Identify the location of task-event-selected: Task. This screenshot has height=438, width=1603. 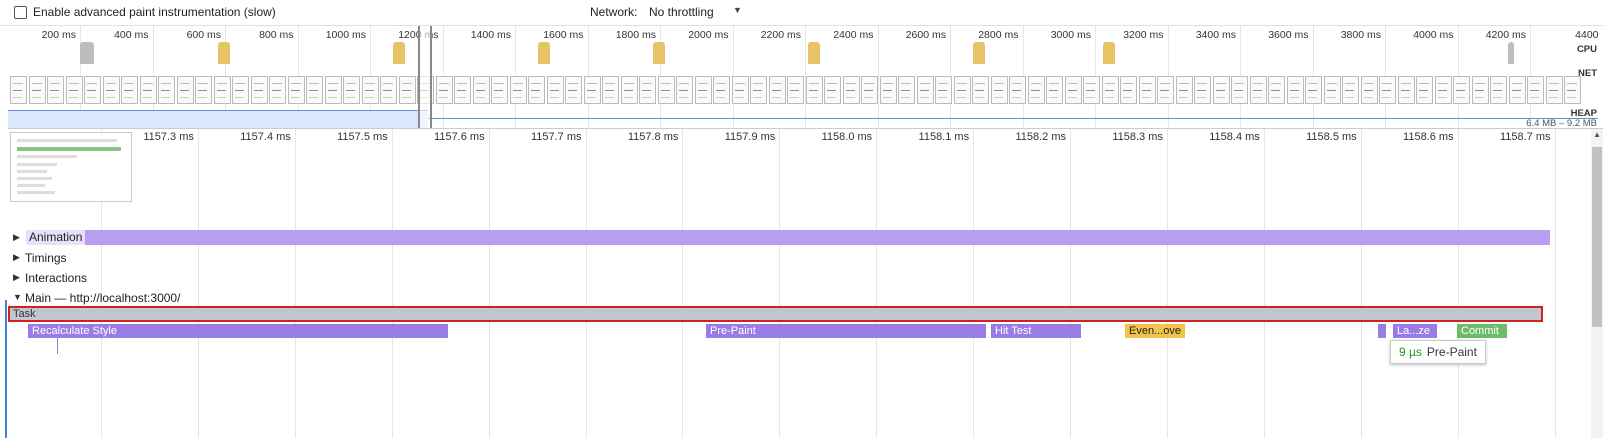
(775, 314).